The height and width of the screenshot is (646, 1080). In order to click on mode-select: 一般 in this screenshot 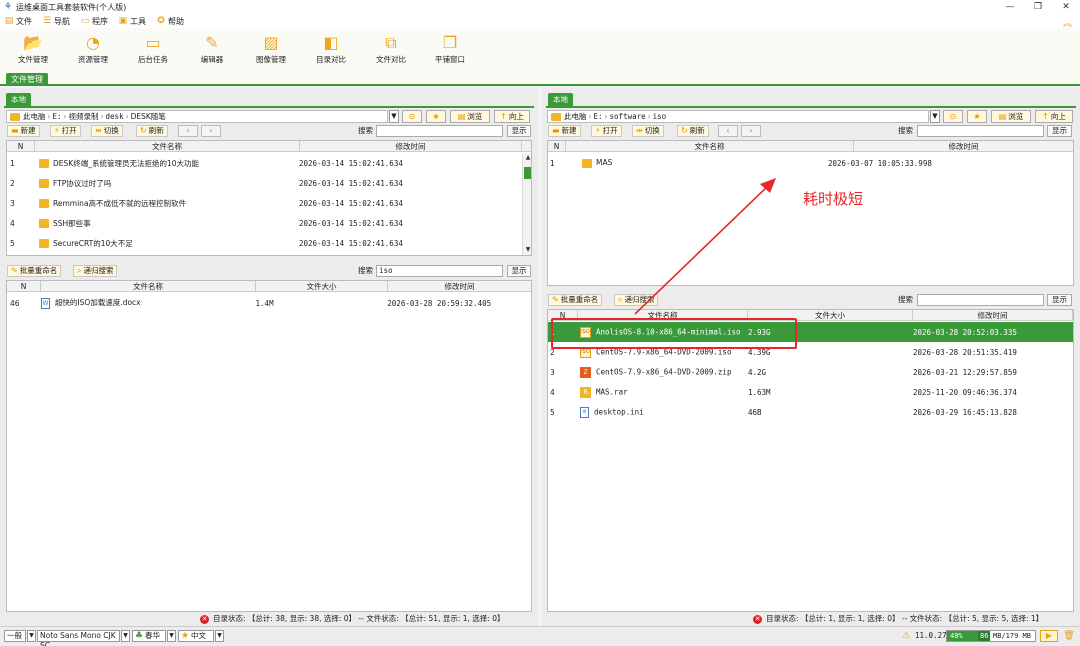, I will do `click(15, 636)`.